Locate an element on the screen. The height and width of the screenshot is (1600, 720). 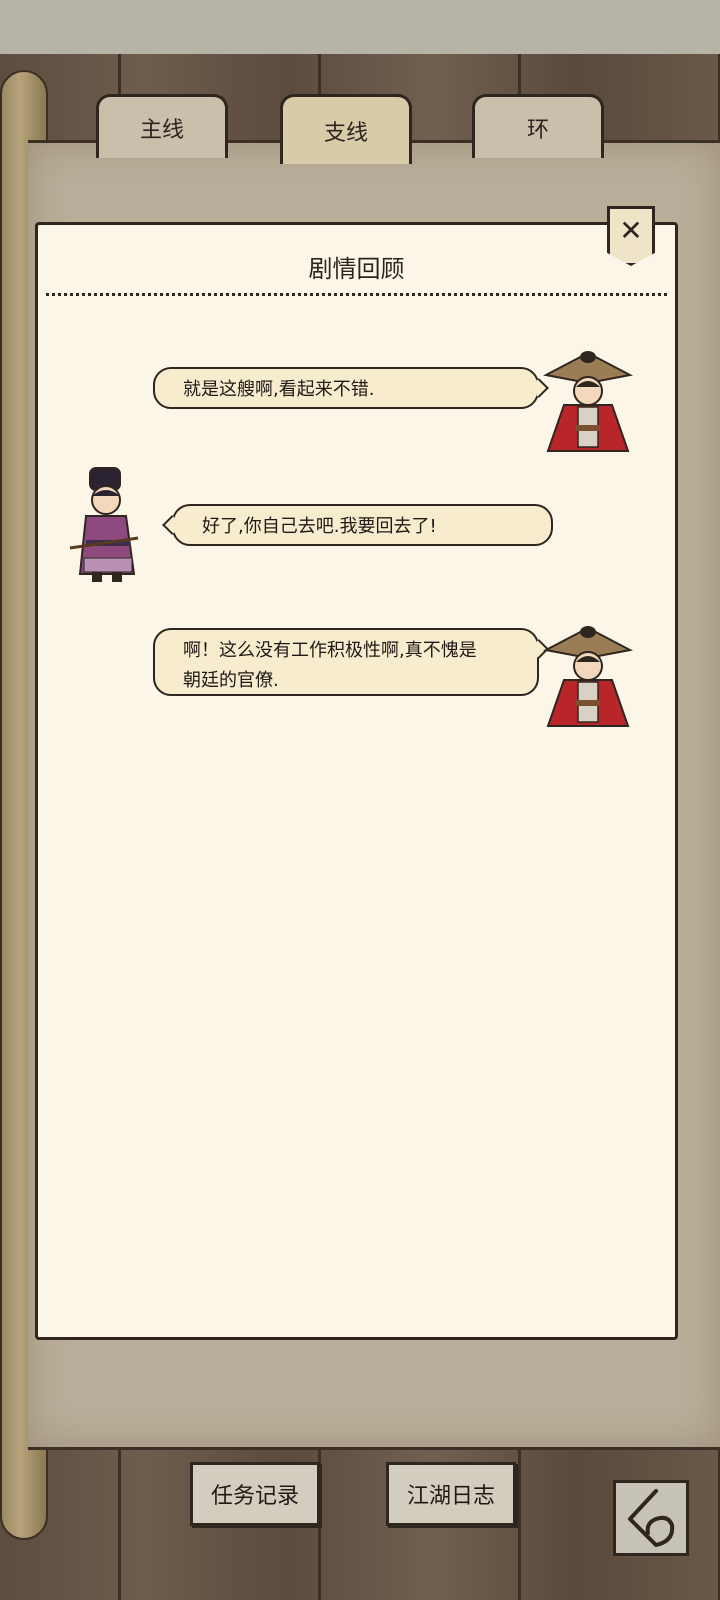
tab-side-quest: 支线 is located at coordinates (346, 129).